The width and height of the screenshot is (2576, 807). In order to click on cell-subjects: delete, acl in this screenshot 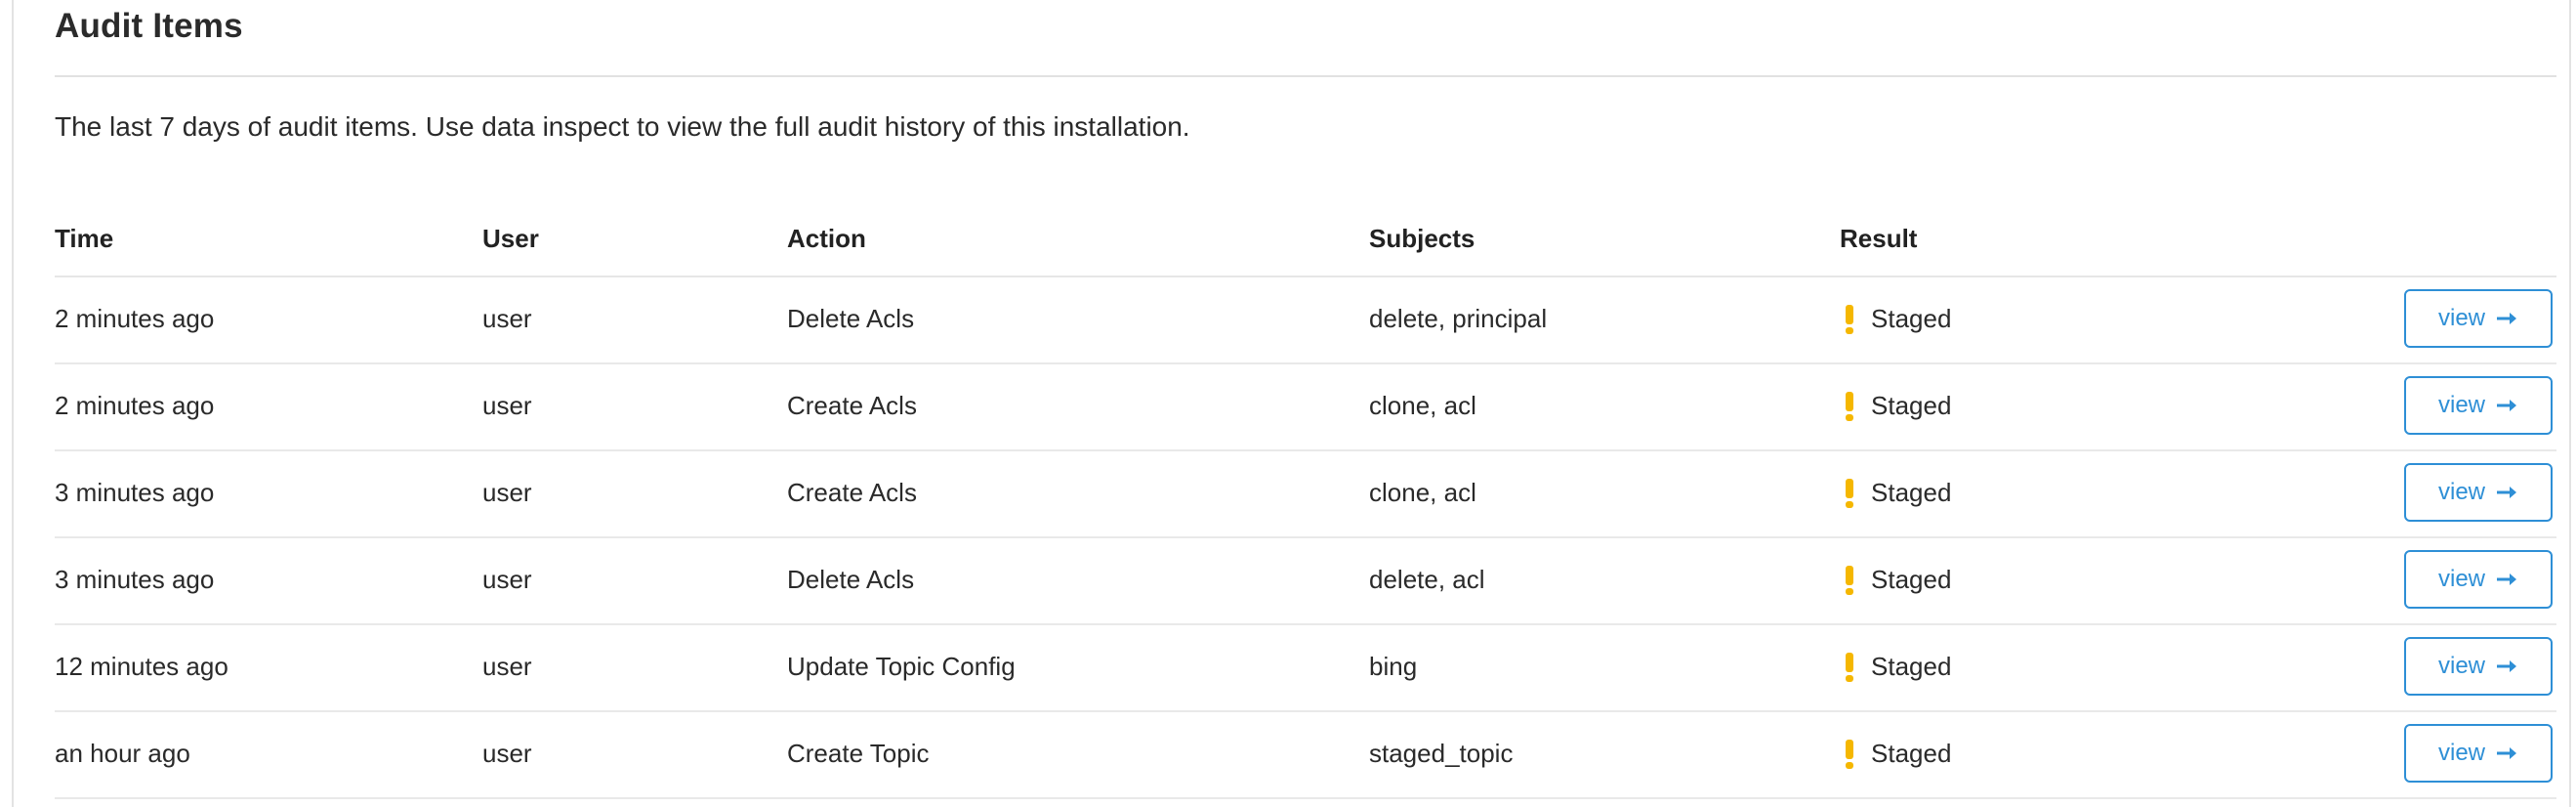, I will do `click(1427, 579)`.